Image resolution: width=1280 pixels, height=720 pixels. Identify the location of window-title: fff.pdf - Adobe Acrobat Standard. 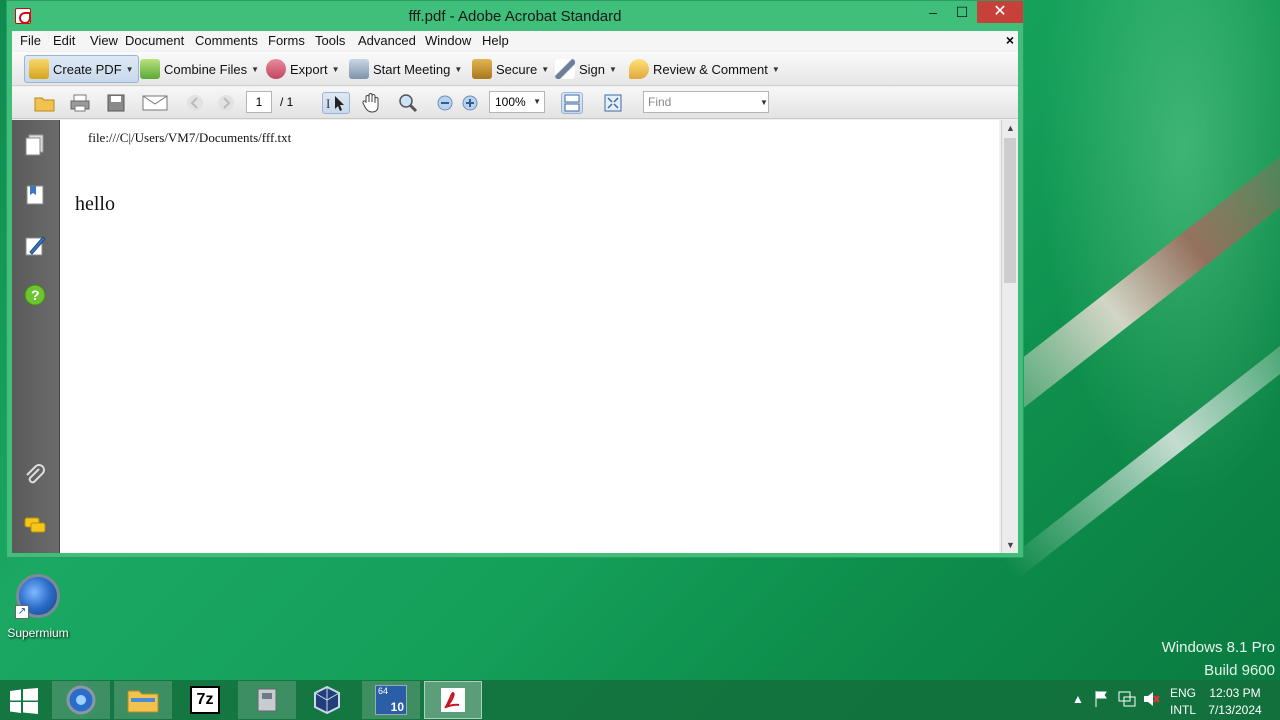
(515, 16).